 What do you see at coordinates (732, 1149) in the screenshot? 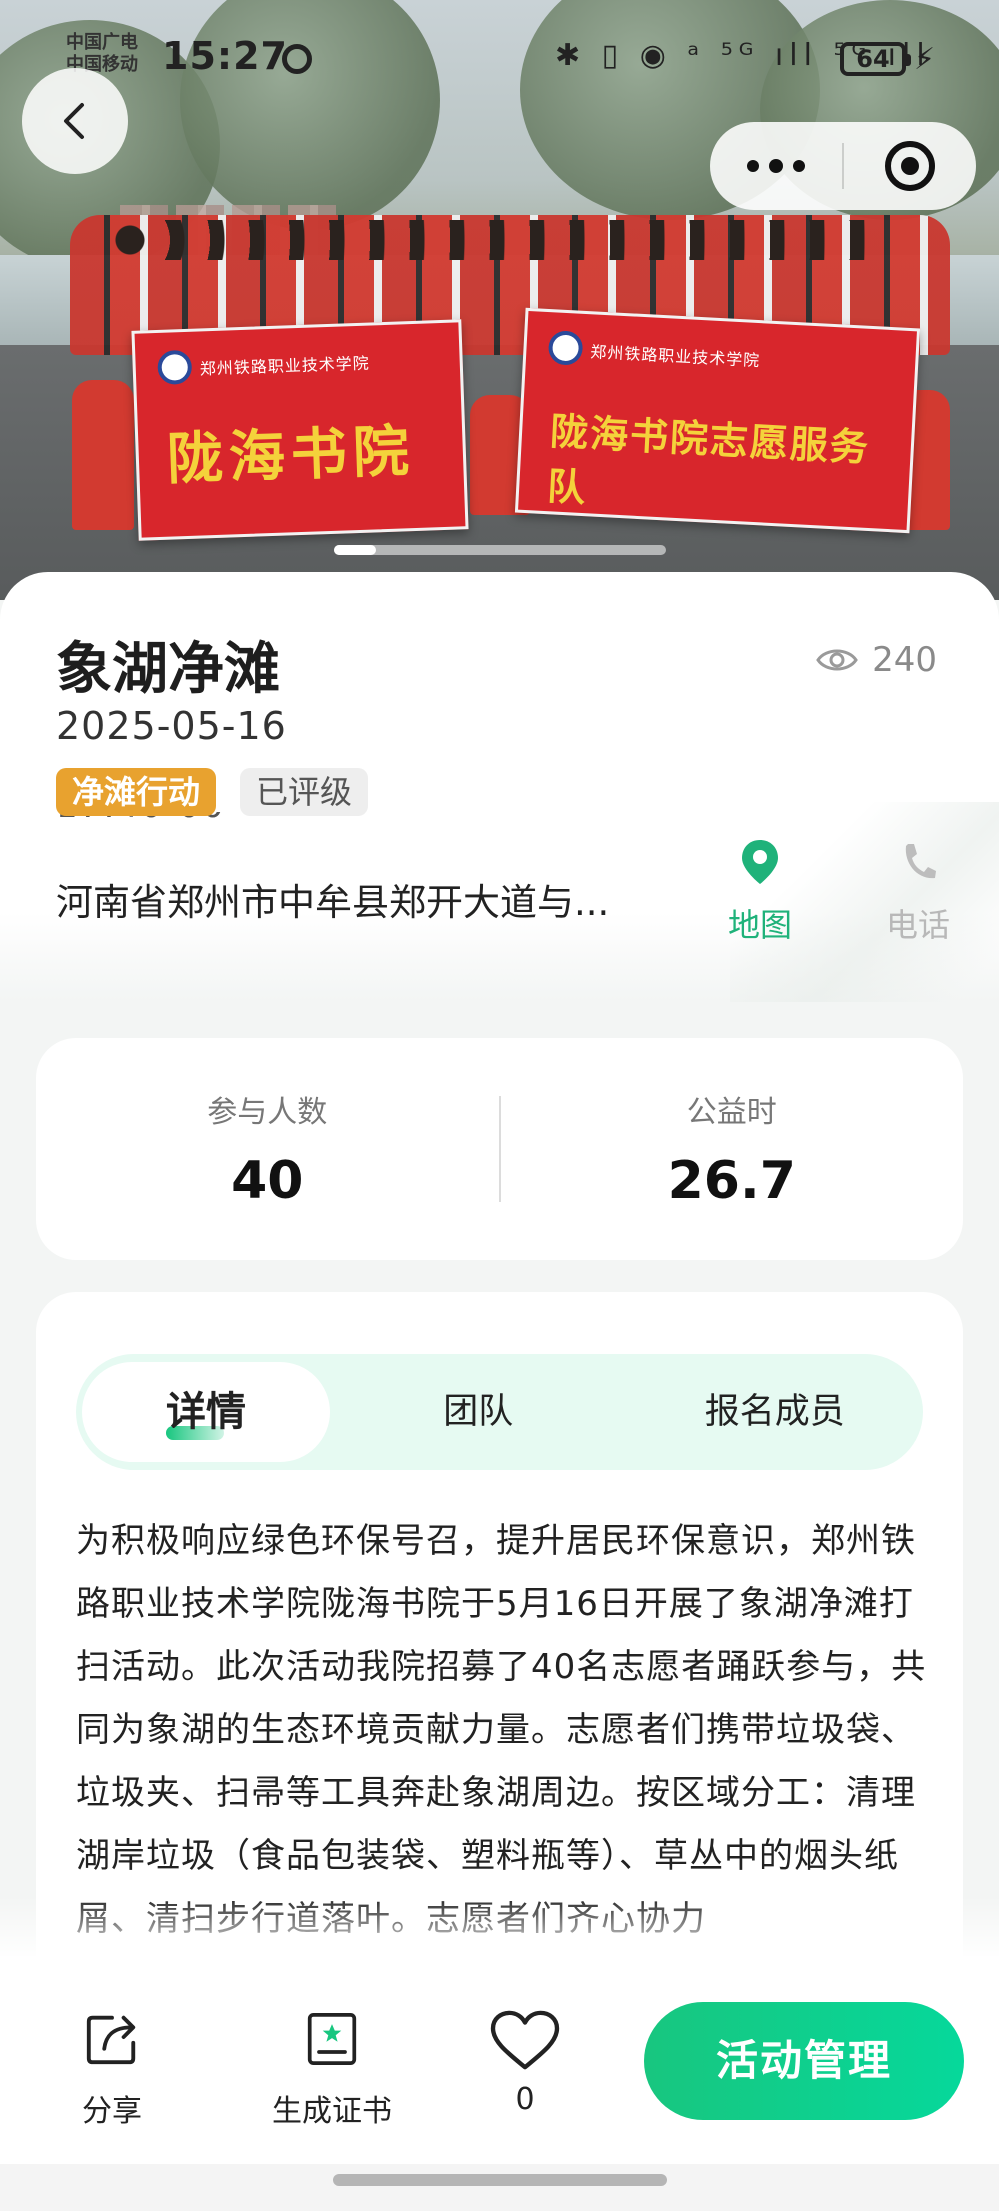
I see `stat-hours: 公益时 26.7` at bounding box center [732, 1149].